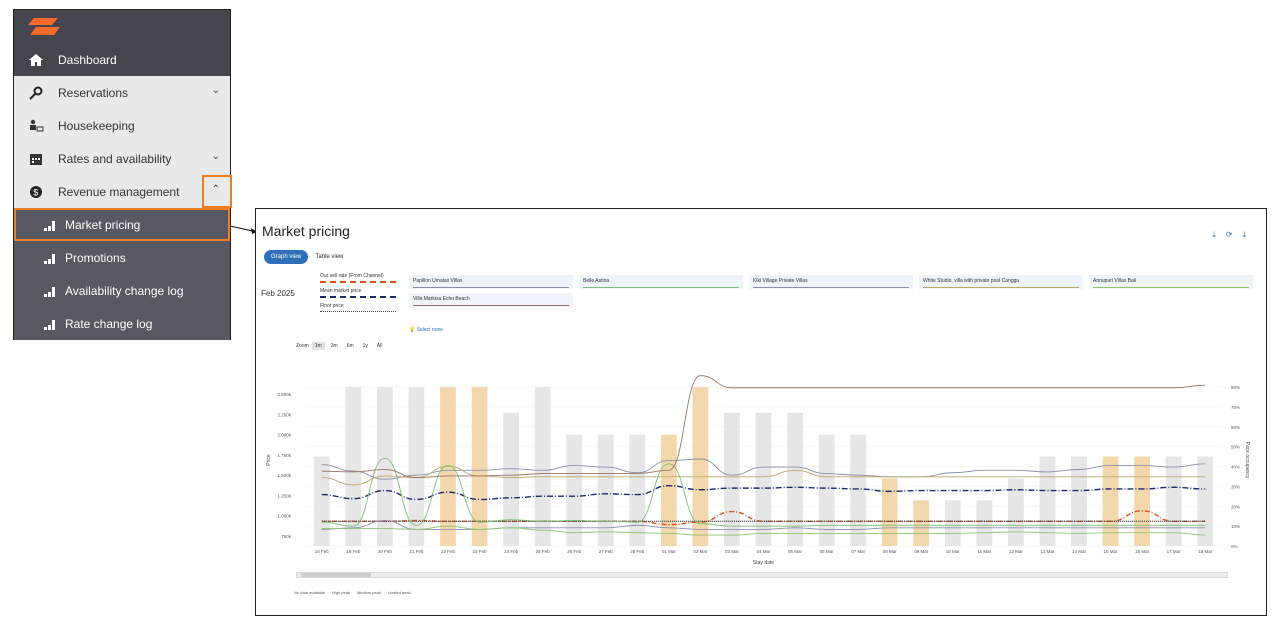 The width and height of the screenshot is (1279, 633). I want to click on x-tick-label: 15 Mar, so click(1111, 551).